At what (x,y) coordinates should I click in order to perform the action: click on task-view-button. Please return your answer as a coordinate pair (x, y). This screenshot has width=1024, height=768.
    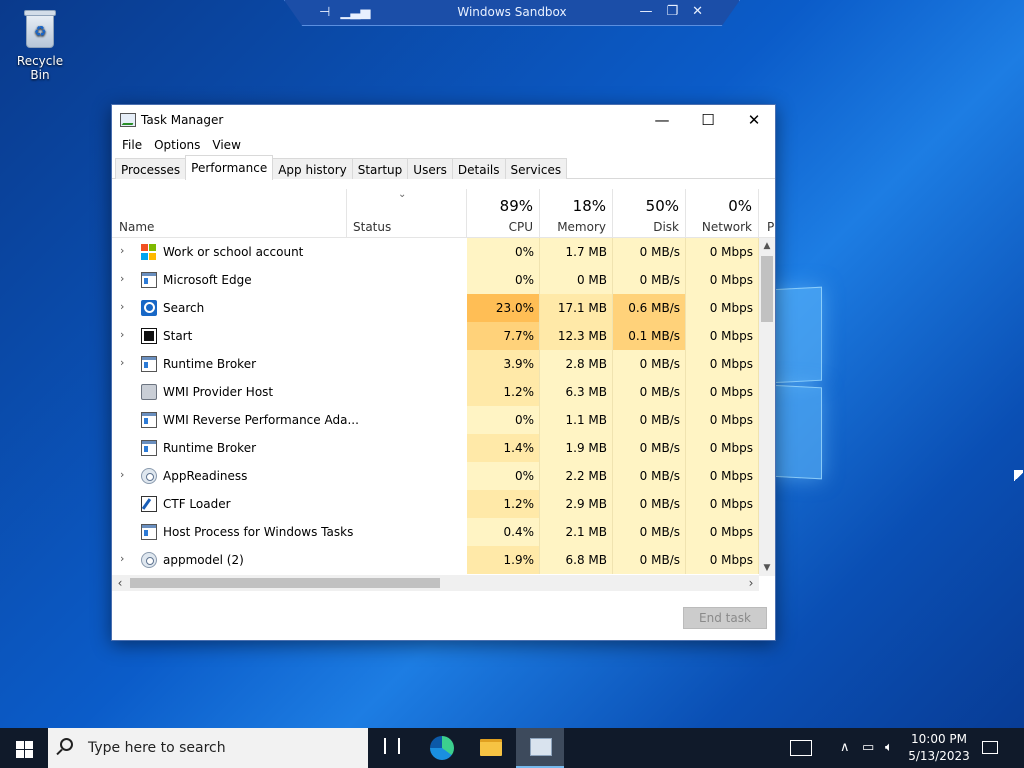
    Looking at the image, I should click on (392, 748).